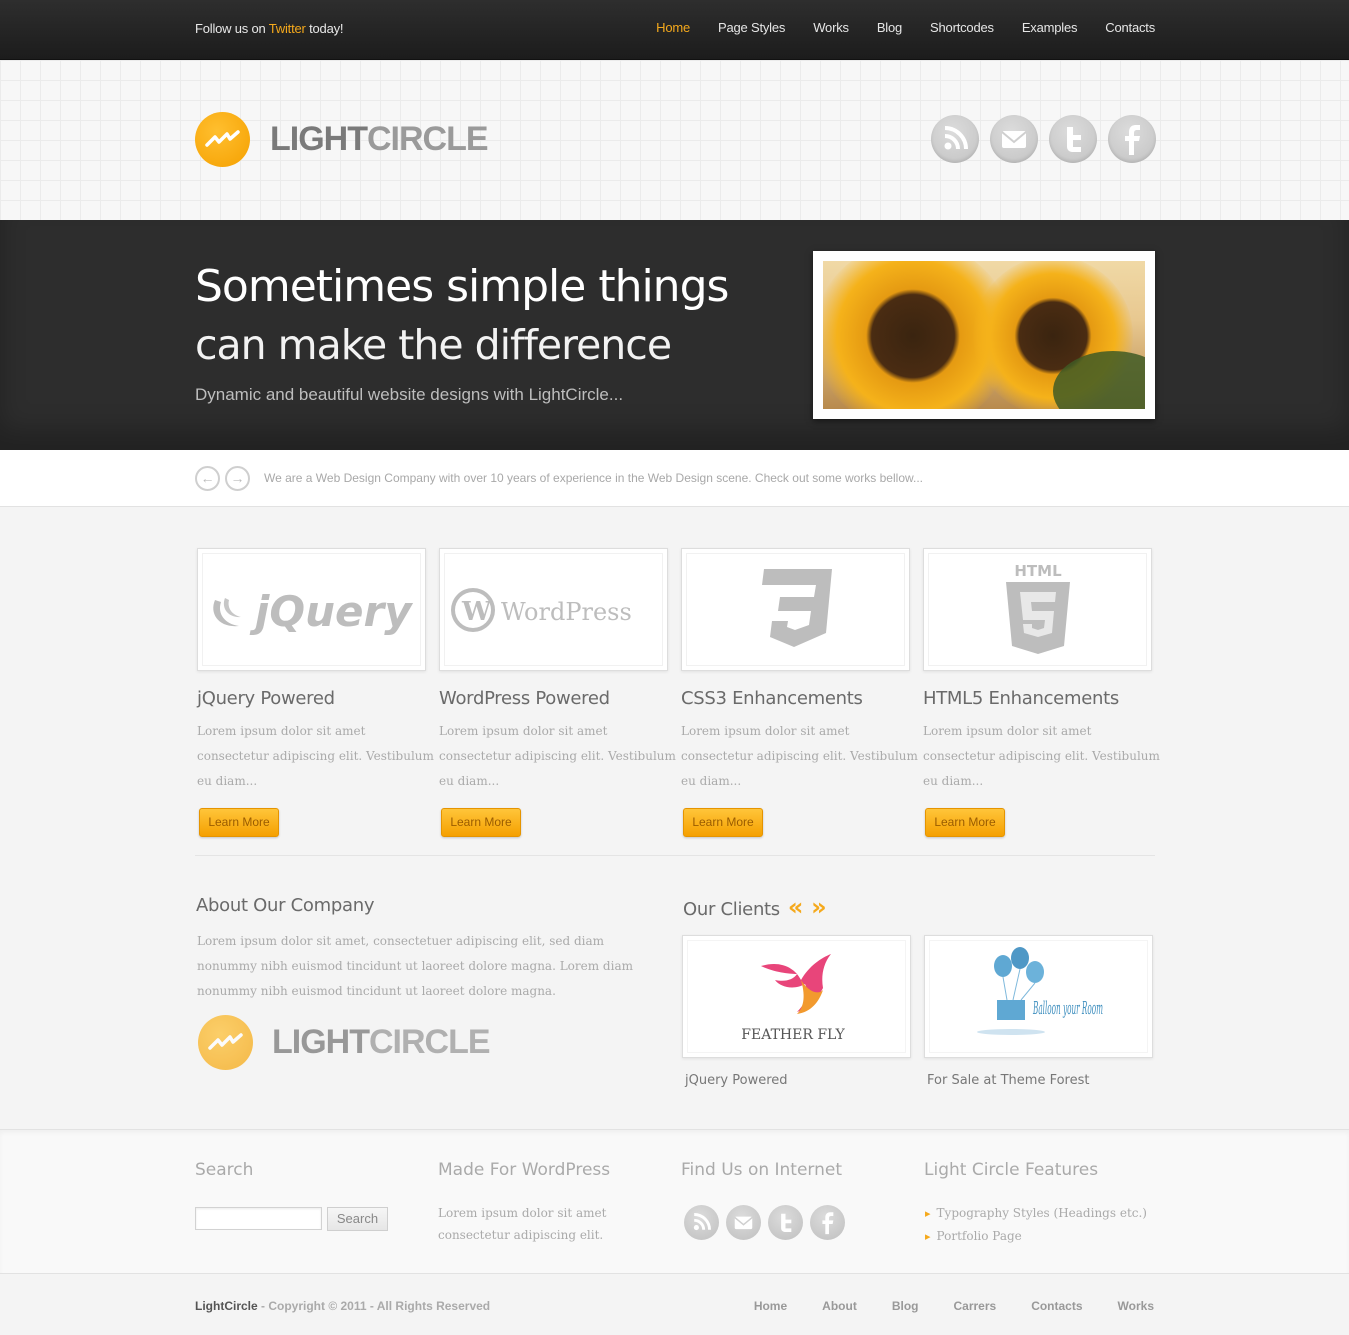 The width and height of the screenshot is (1349, 1335). I want to click on hero-headline-line2: can make the difference, so click(433, 345).